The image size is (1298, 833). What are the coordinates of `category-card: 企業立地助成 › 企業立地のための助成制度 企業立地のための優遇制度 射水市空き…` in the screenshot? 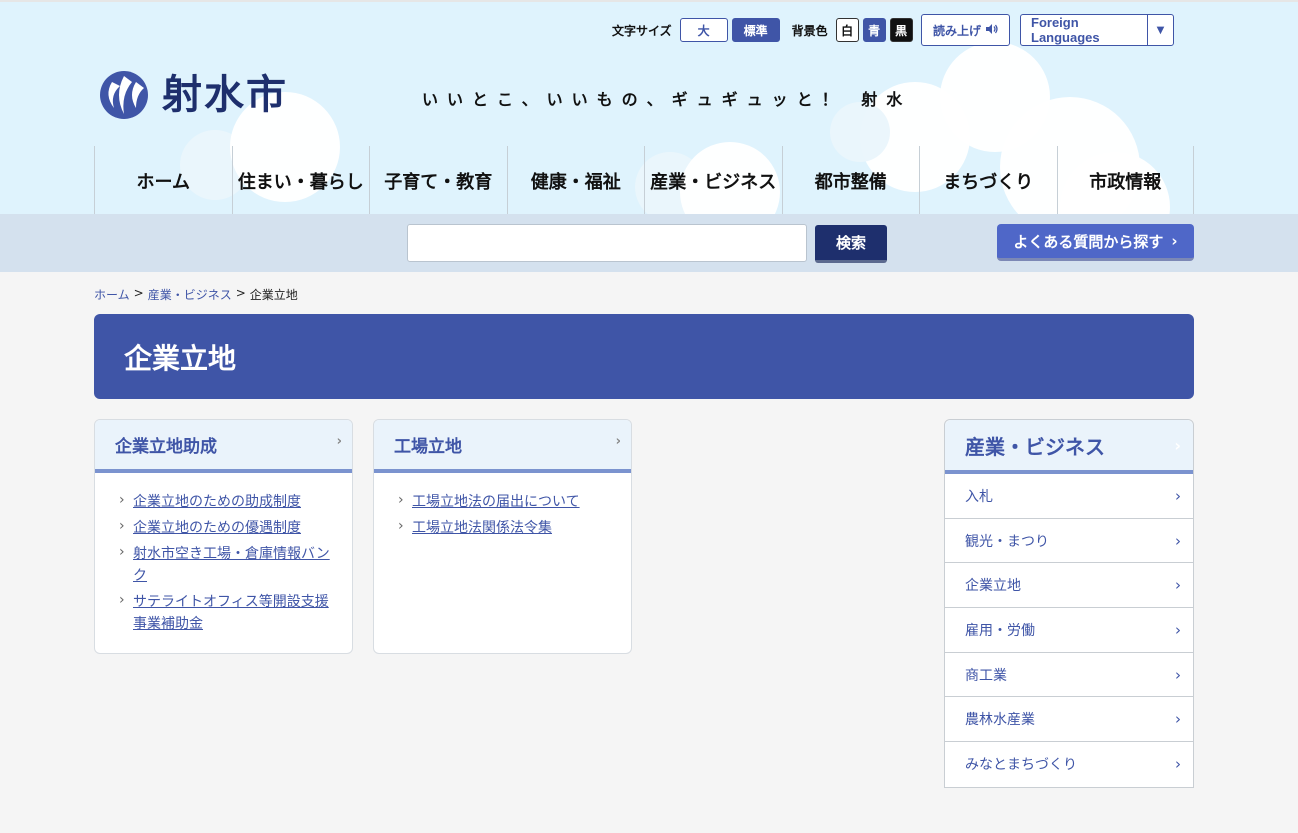 It's located at (223, 536).